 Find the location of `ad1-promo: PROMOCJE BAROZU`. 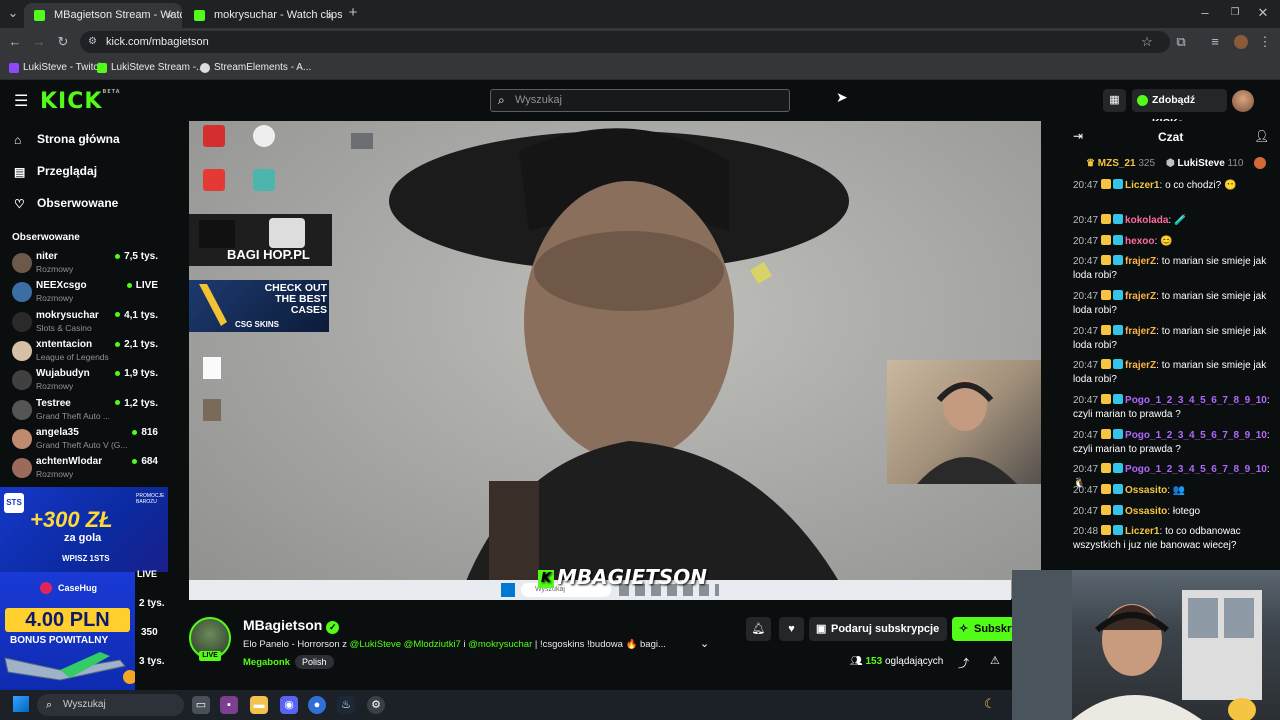

ad1-promo: PROMOCJE BAROZU is located at coordinates (150, 499).